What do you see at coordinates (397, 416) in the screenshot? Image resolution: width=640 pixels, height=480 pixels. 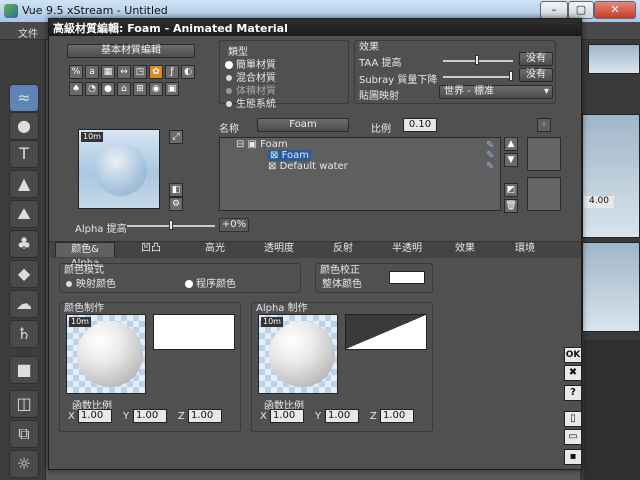 I see `alpha-scale-z: 1.00` at bounding box center [397, 416].